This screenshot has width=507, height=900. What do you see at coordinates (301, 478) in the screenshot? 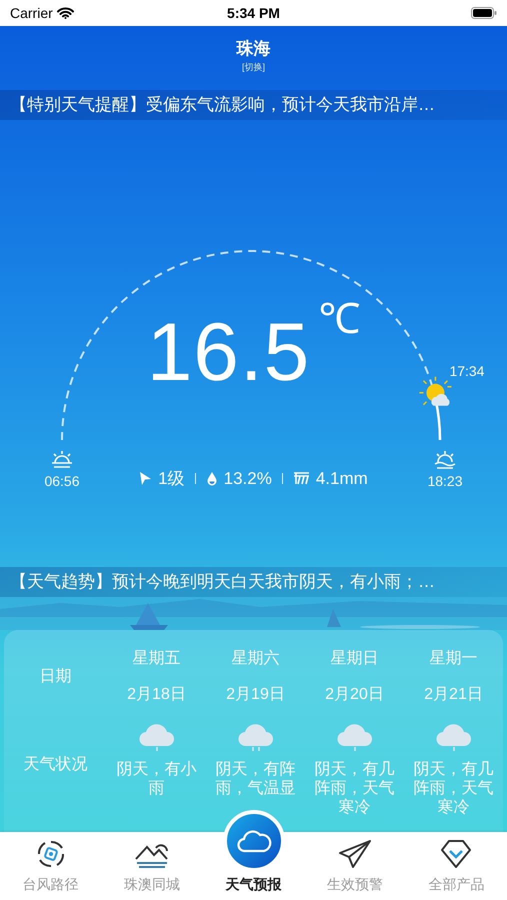
I see `rain-icon` at bounding box center [301, 478].